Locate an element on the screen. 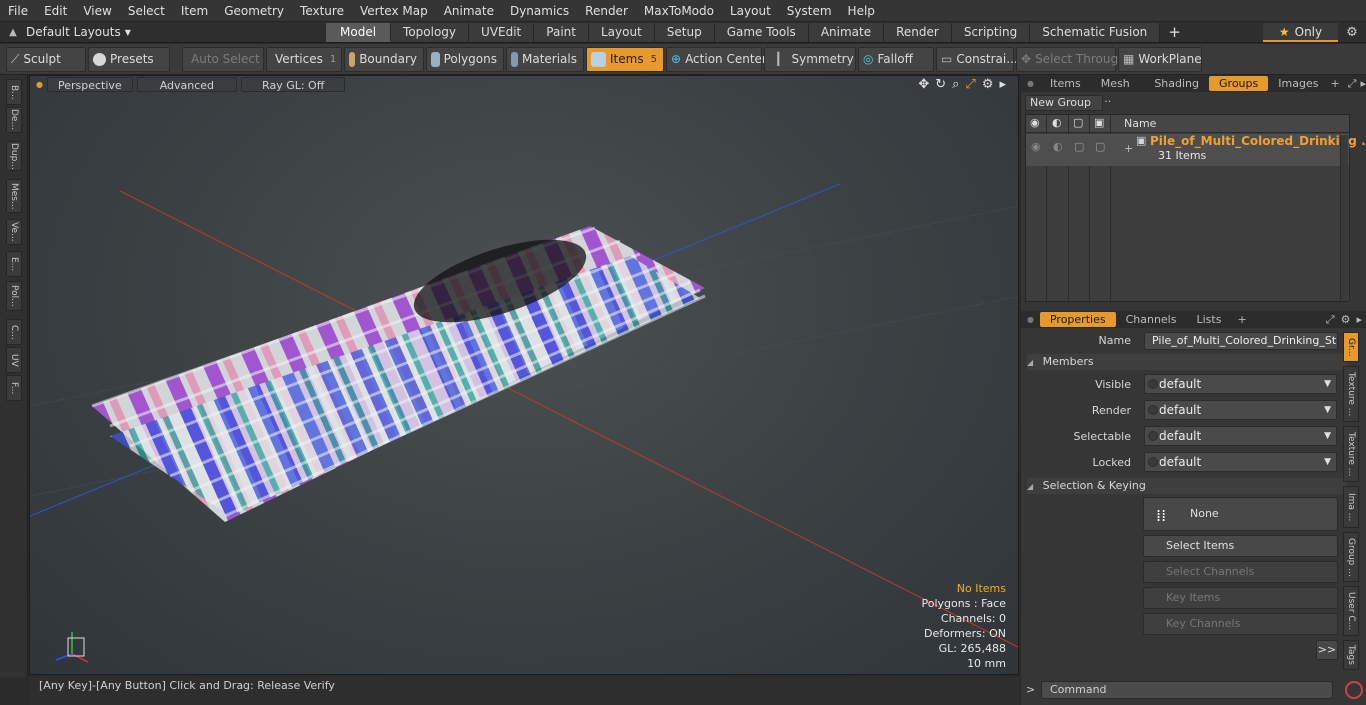 The image size is (1366, 705). tab-game-tools: Game Tools is located at coordinates (761, 32).